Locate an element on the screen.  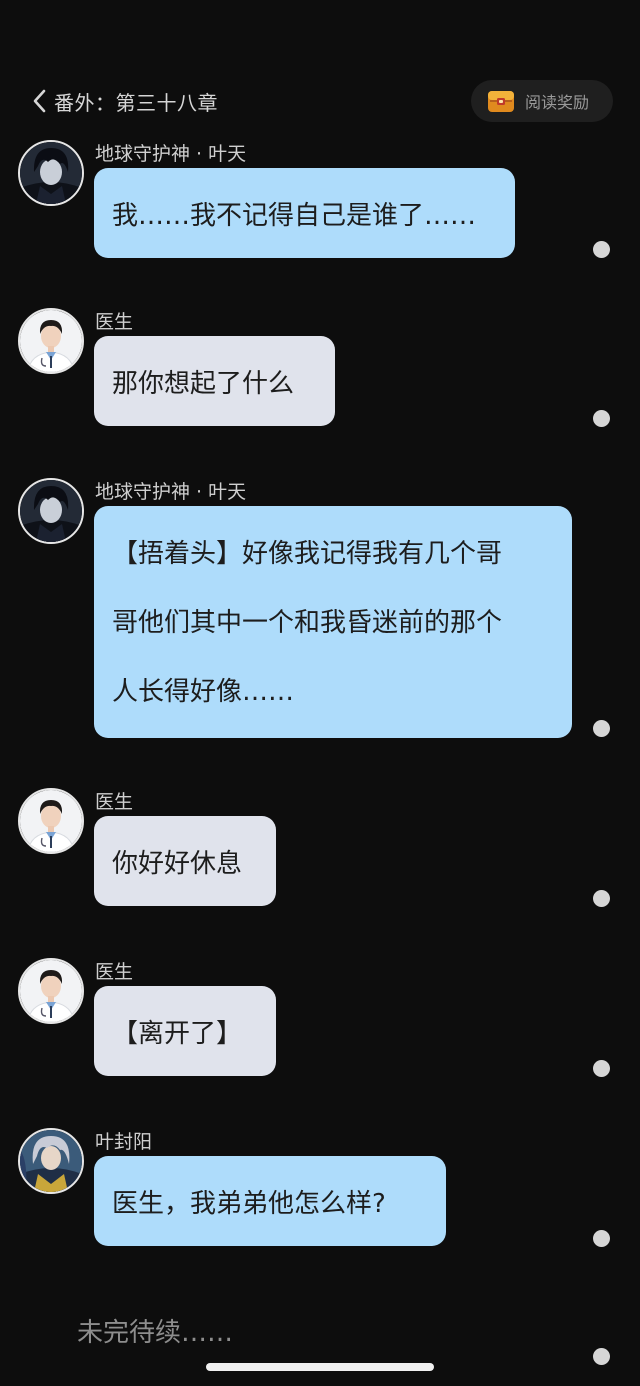
treasure-chest-icon is located at coordinates (501, 101).